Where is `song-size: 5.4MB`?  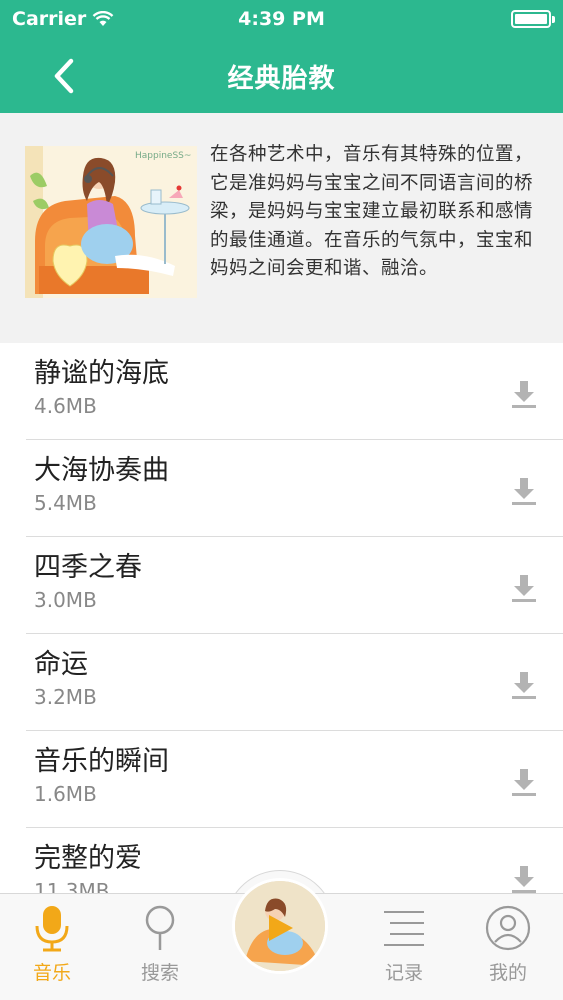
song-size: 5.4MB is located at coordinates (65, 503).